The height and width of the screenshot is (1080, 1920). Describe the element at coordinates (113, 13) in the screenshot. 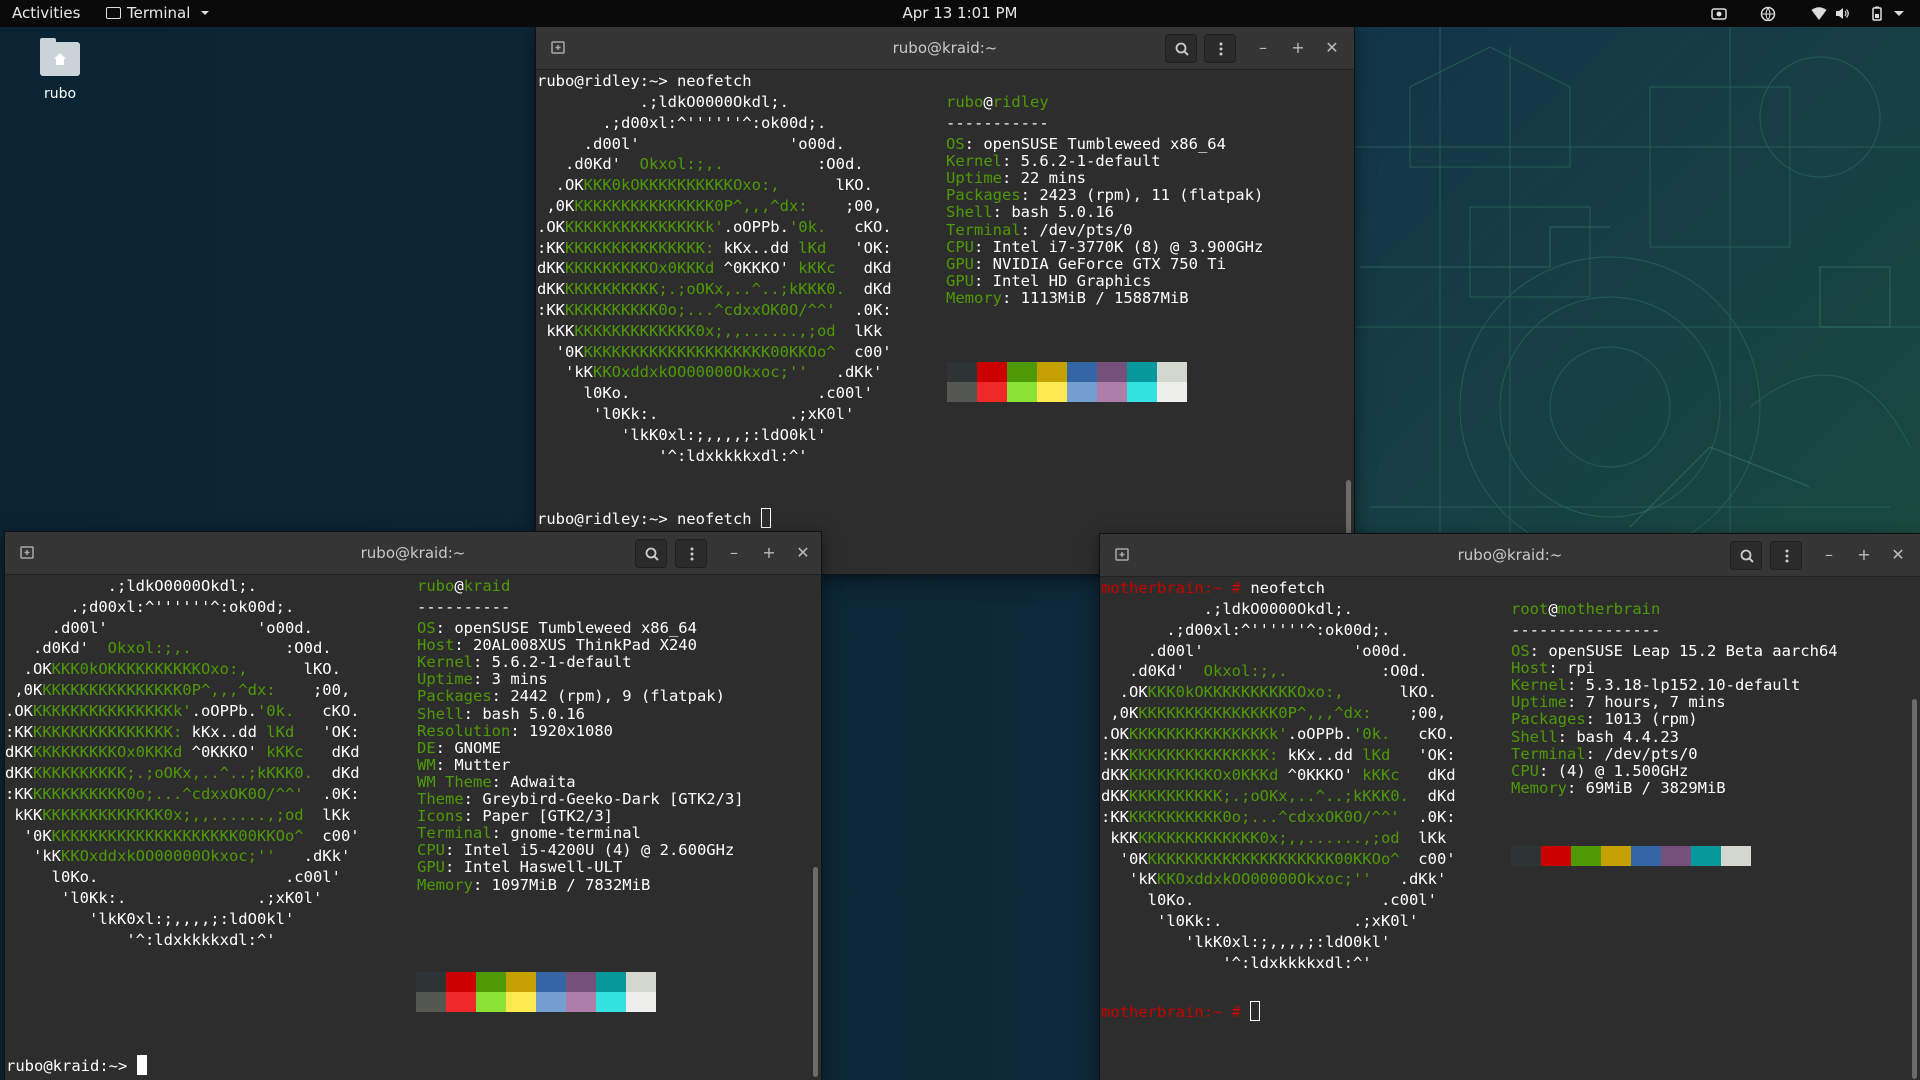

I see `terminal-app-icon` at that location.